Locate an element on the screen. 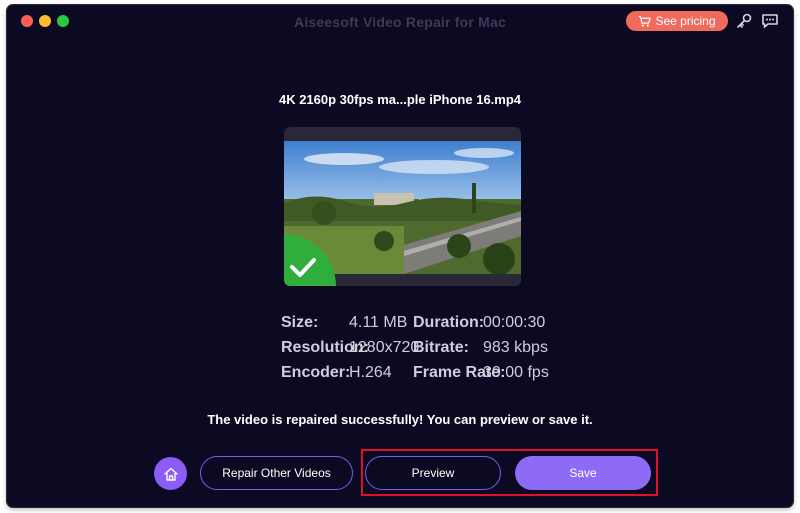 This screenshot has height=513, width=800. chat-icon is located at coordinates (770, 21).